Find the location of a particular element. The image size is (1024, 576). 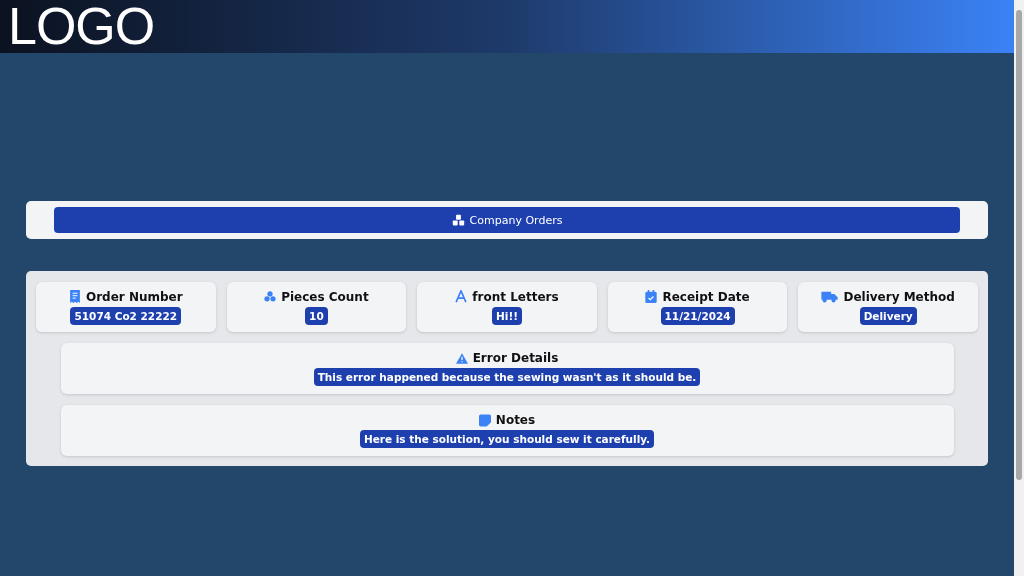

truck-icon is located at coordinates (830, 296).